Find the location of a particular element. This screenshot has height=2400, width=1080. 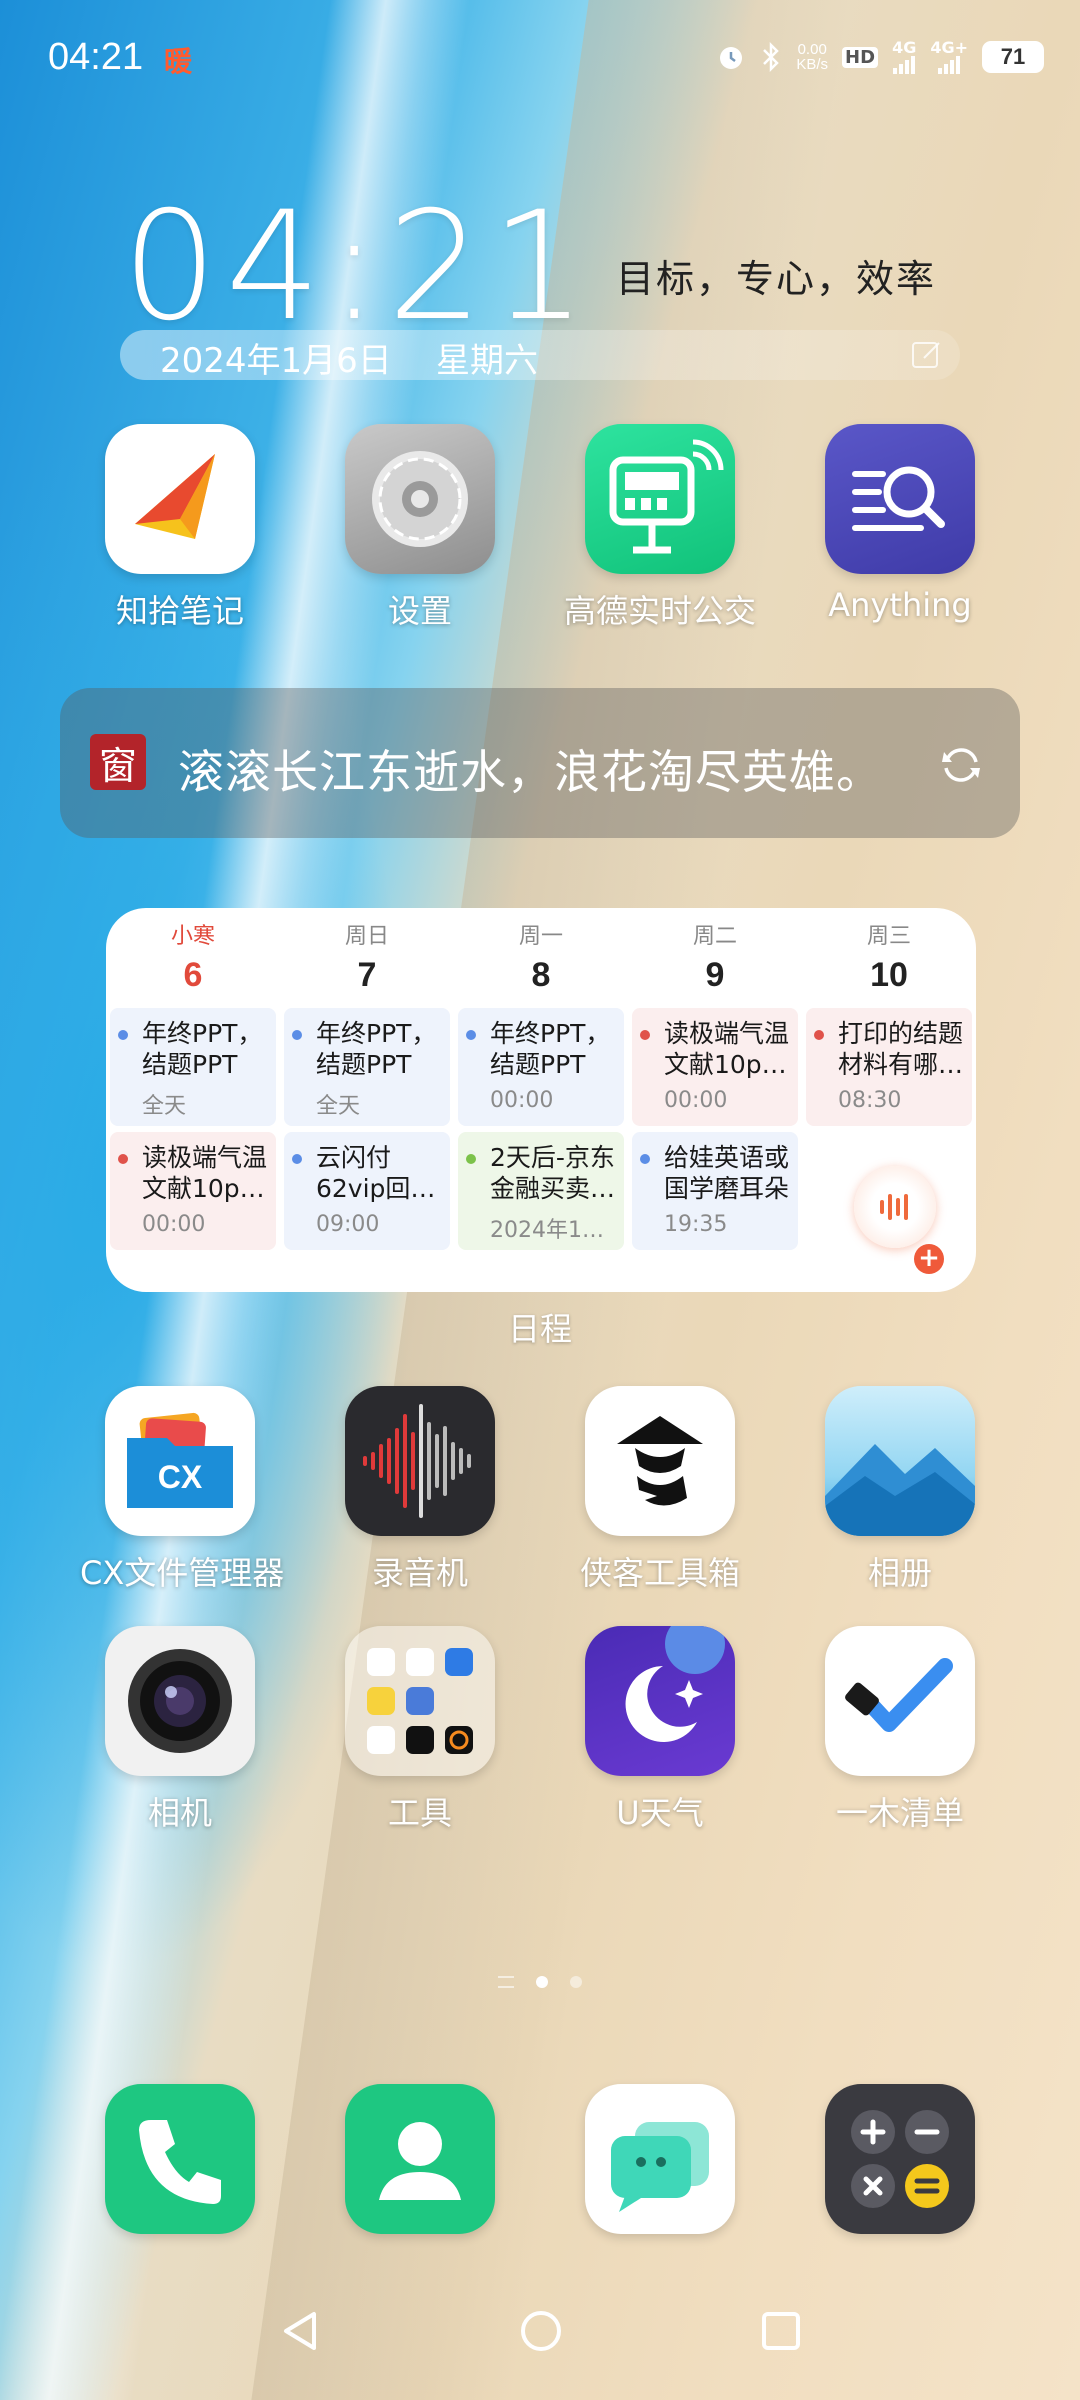

status-time: 04:21 is located at coordinates (96, 57).